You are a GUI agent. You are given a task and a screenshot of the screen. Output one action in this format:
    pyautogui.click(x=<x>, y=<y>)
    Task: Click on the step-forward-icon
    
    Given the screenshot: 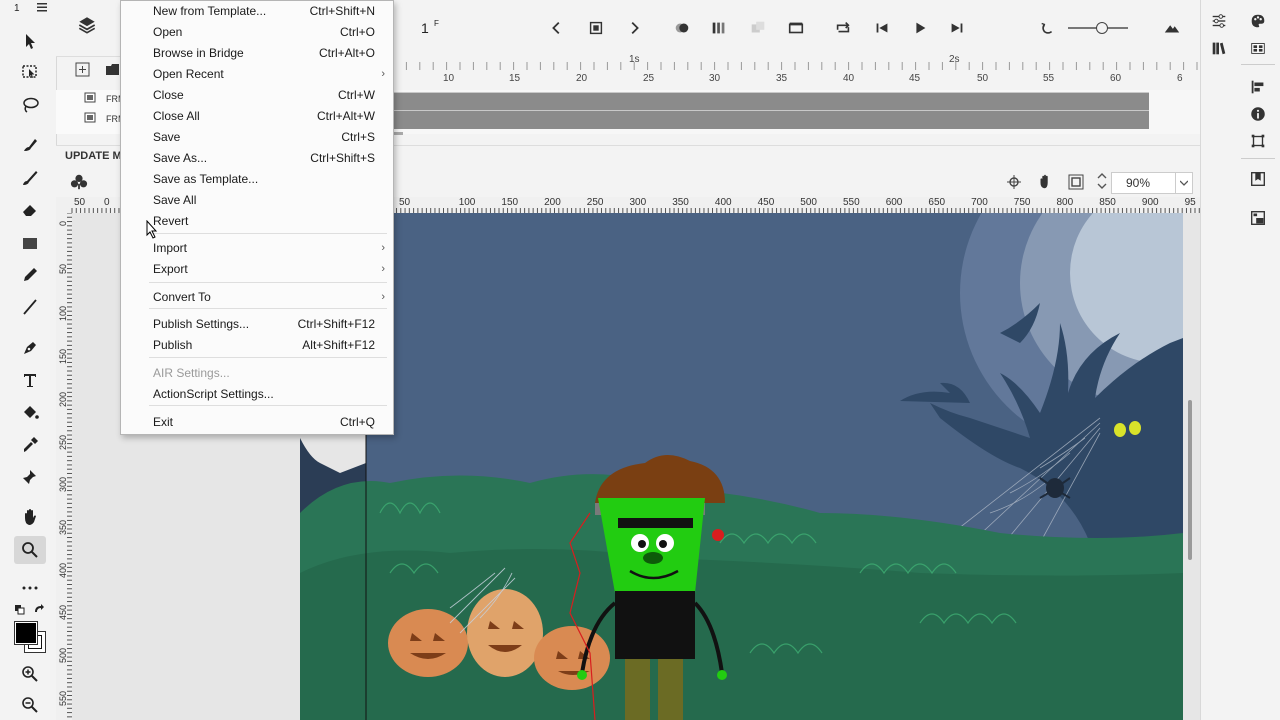 What is the action you would take?
    pyautogui.click(x=957, y=28)
    